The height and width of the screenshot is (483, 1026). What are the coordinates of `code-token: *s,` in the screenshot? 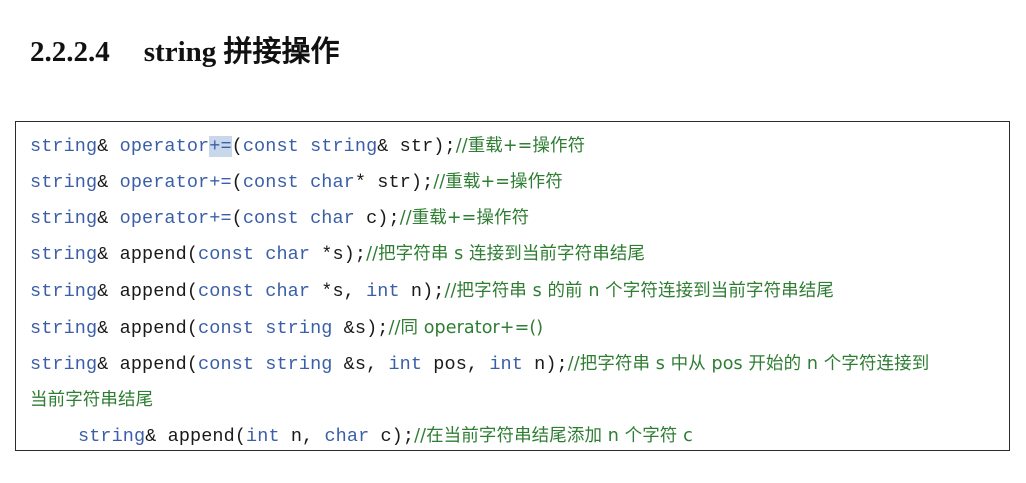 It's located at (338, 291).